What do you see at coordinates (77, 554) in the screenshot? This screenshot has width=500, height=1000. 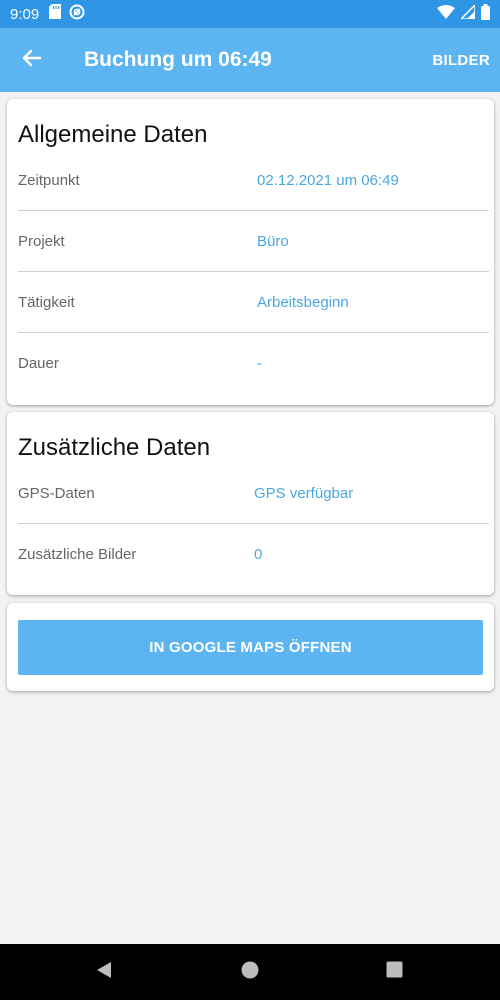 I see `row-label: Zusätzliche Bilder` at bounding box center [77, 554].